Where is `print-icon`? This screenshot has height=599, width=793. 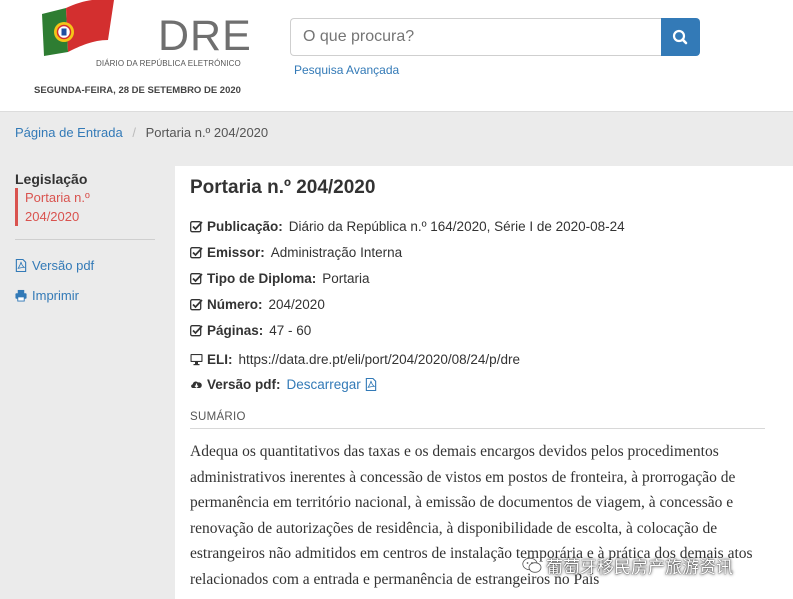
print-icon is located at coordinates (21, 295).